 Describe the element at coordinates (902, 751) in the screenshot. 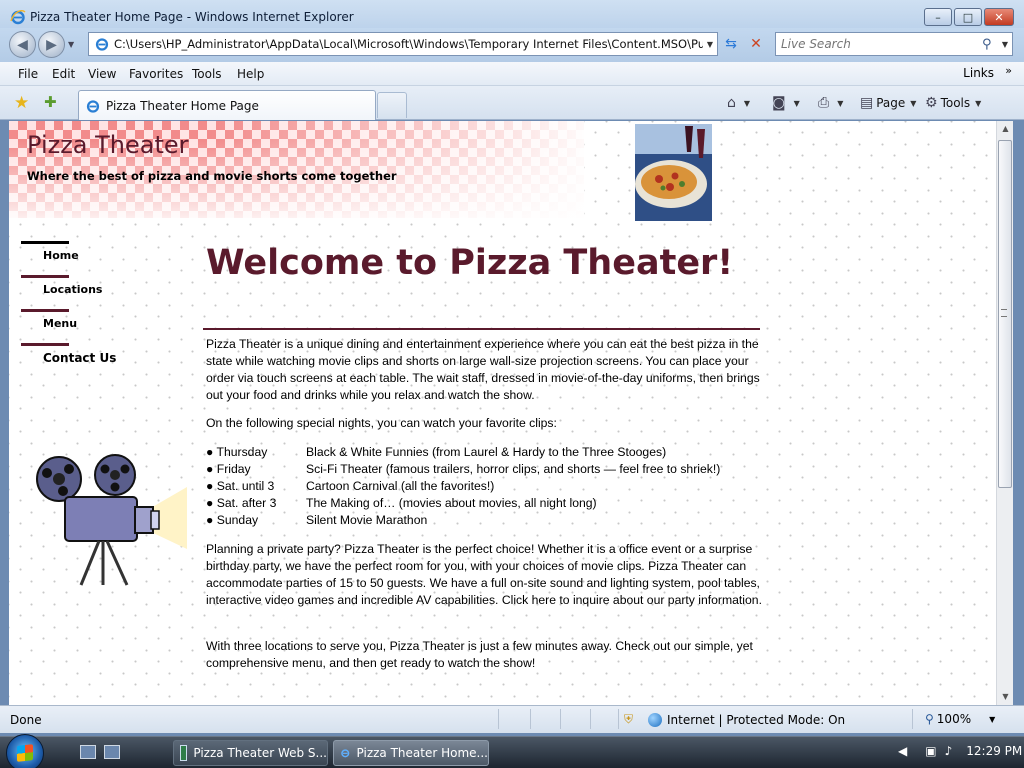

I see `tray-expand-icon: ◀` at that location.